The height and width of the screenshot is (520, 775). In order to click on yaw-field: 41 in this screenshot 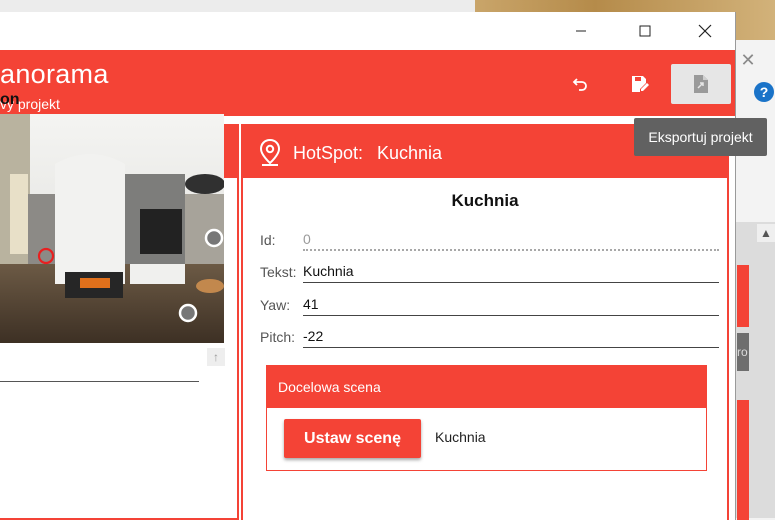, I will do `click(511, 305)`.